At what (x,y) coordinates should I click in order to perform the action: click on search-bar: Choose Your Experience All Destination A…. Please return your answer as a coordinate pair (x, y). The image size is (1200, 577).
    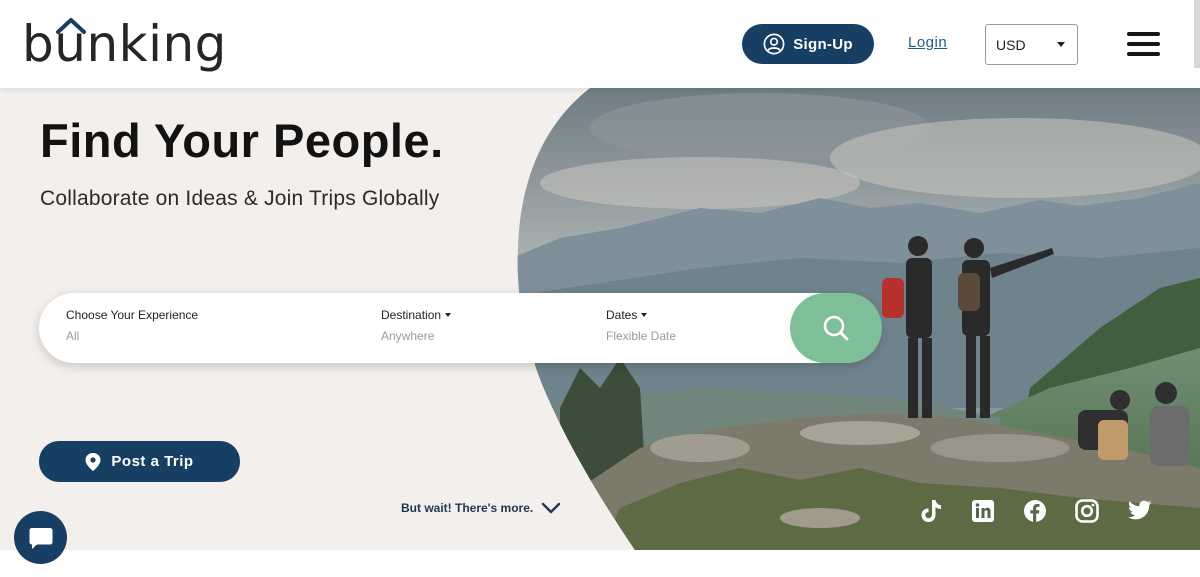
    Looking at the image, I should click on (460, 328).